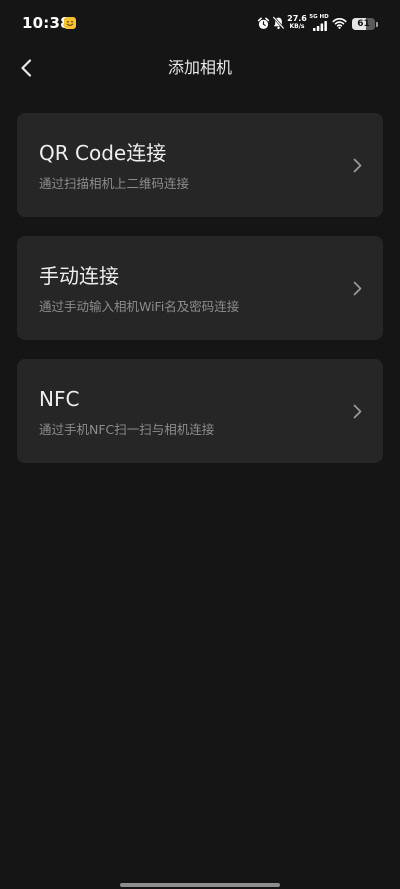 This screenshot has width=400, height=889. What do you see at coordinates (200, 411) in the screenshot?
I see `option-card-nfc: NFC 通过手机NFC扫一扫与相机连接` at bounding box center [200, 411].